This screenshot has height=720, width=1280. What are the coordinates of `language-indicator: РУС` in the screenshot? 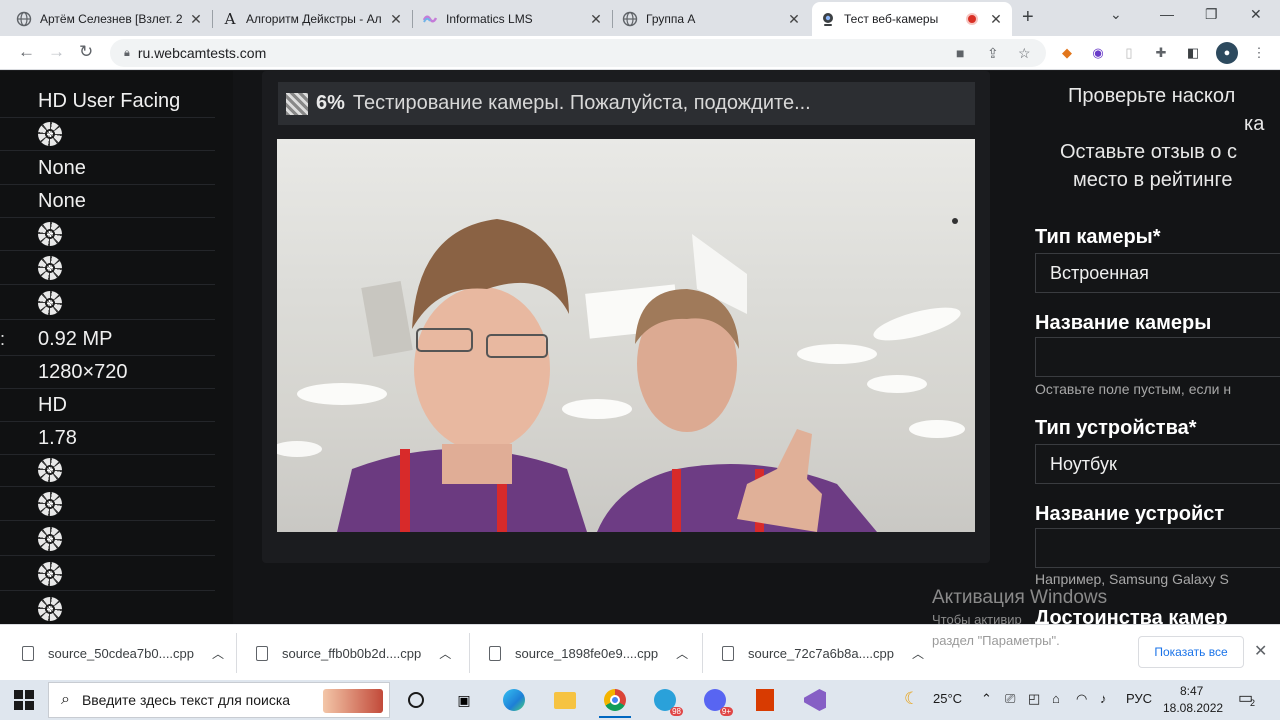 It's located at (1139, 698).